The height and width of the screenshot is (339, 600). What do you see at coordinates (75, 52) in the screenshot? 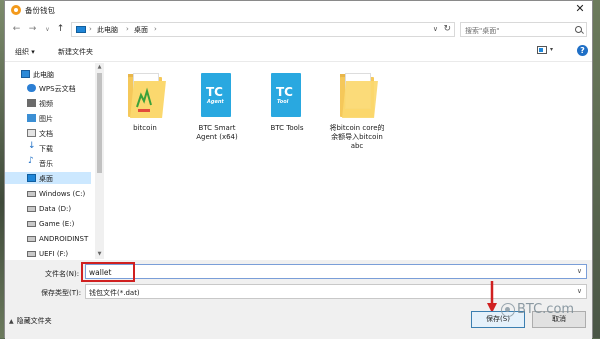
I see `new-folder-button: 新建文件夹` at bounding box center [75, 52].